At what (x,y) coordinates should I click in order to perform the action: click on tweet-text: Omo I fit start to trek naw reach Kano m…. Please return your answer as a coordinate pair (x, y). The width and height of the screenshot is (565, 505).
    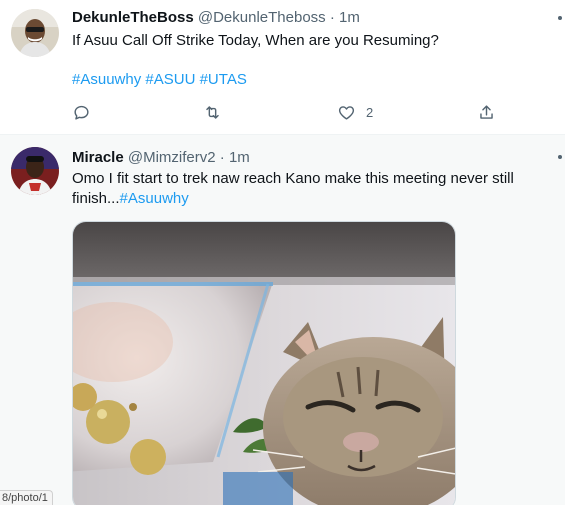
    Looking at the image, I should click on (307, 189).